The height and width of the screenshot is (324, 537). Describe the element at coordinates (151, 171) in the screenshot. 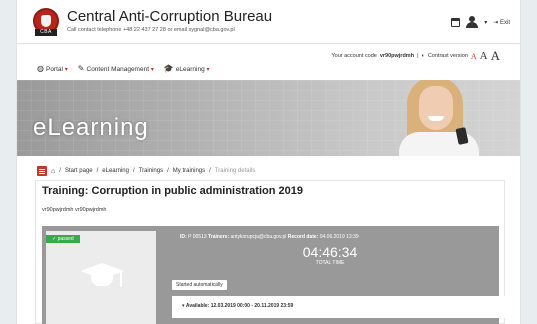

I see `breadcrumb-item: Trainings` at that location.